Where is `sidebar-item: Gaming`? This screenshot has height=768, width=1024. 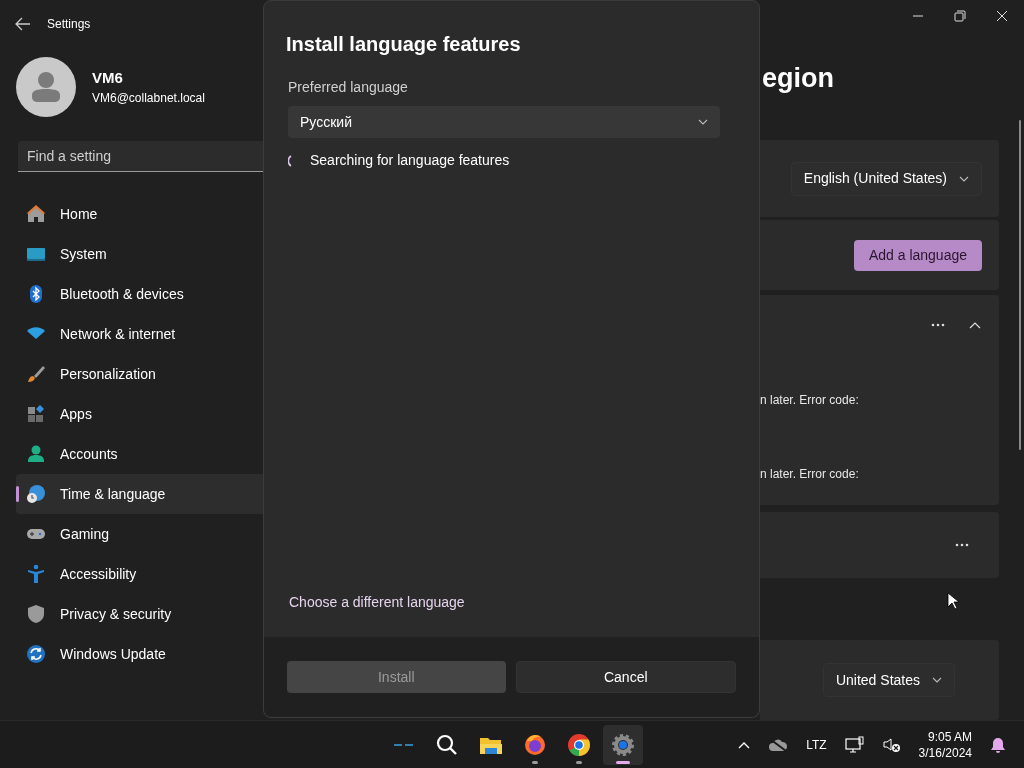 sidebar-item: Gaming is located at coordinates (139, 534).